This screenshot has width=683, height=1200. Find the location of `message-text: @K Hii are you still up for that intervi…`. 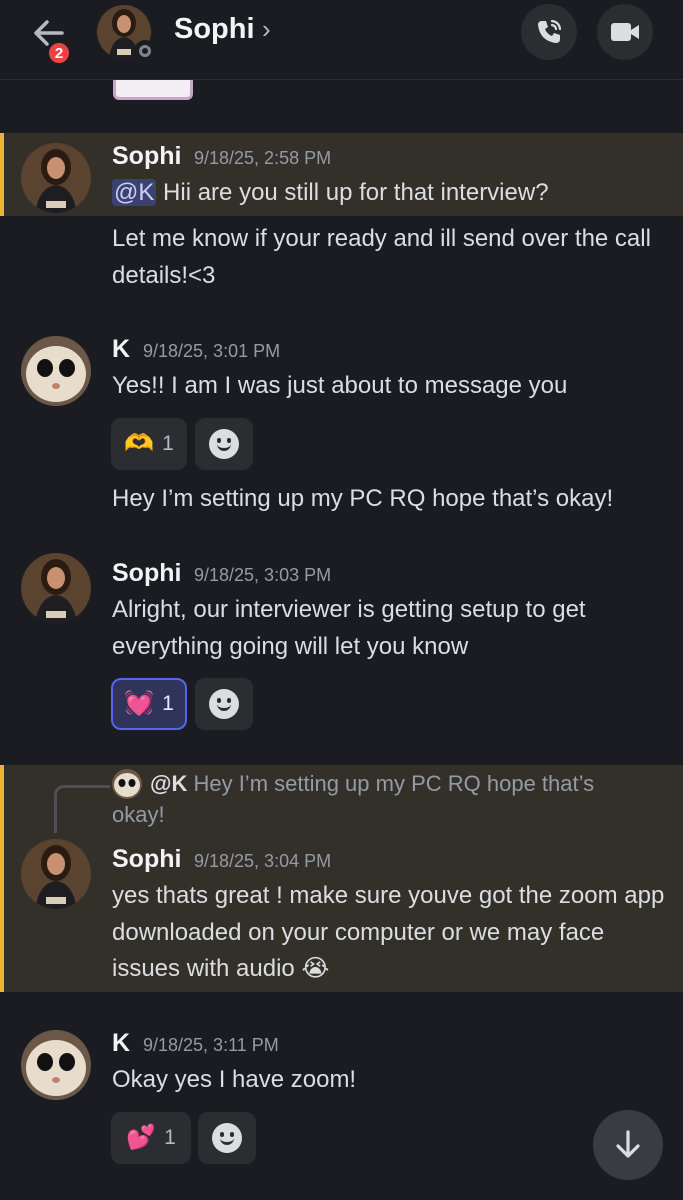

message-text: @K Hii are you still up for that intervi… is located at coordinates (330, 192).